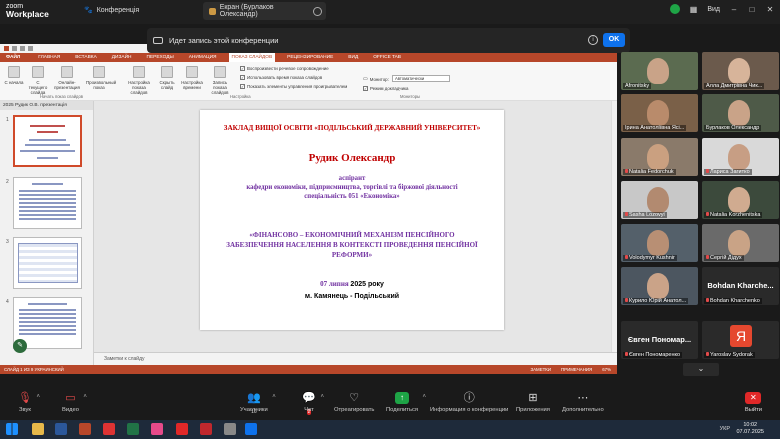 Image resolution: width=780 pixels, height=439 pixels. I want to click on minimize-icon: –, so click(734, 9).